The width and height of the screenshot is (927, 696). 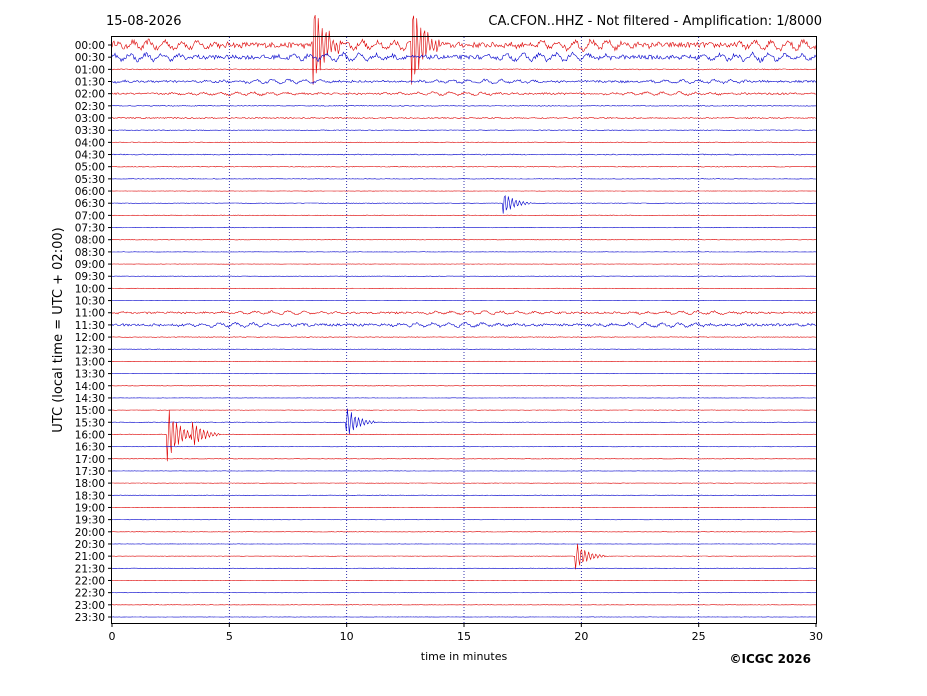 I want to click on row-label: 01:00, so click(x=90, y=70).